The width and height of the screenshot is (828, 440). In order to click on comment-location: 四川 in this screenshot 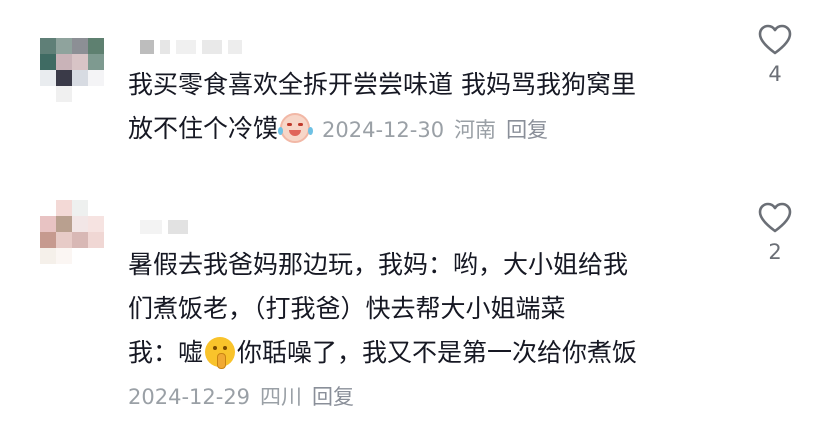, I will do `click(281, 397)`.